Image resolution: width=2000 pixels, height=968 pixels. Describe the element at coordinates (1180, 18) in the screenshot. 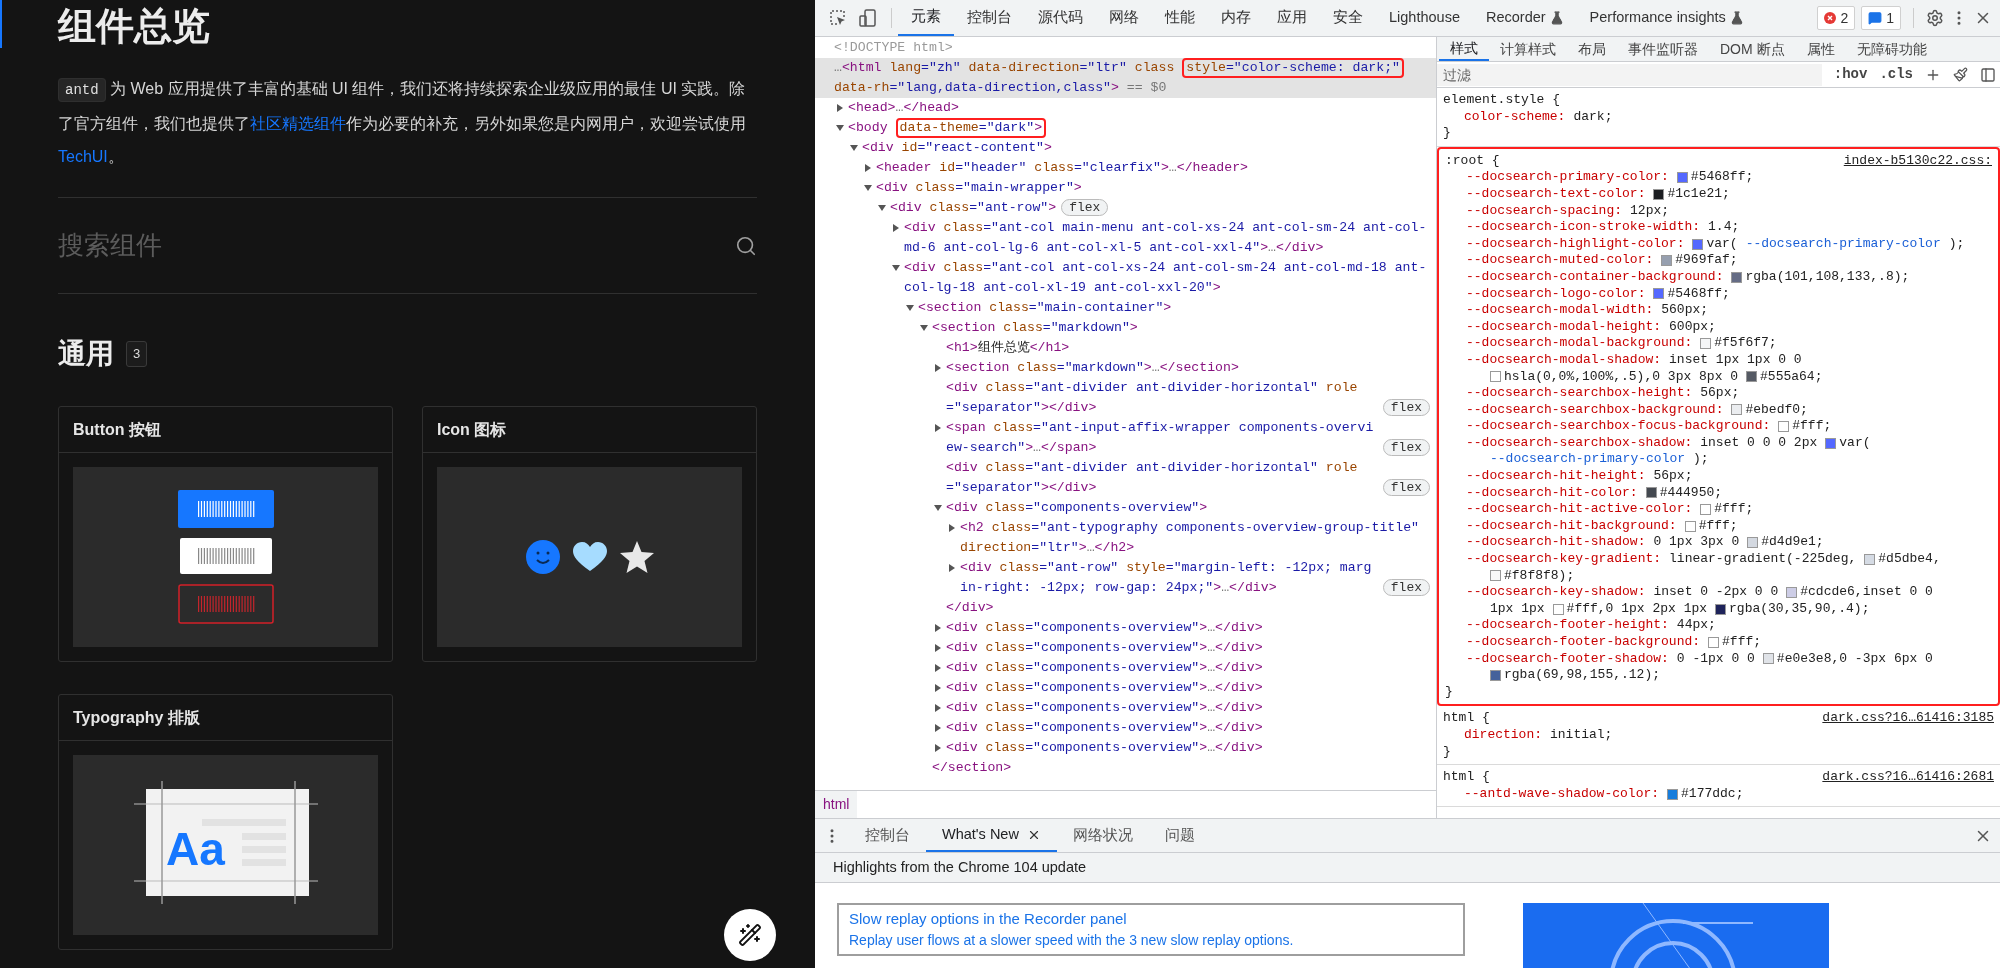

I see `panel-tab: 性能` at that location.